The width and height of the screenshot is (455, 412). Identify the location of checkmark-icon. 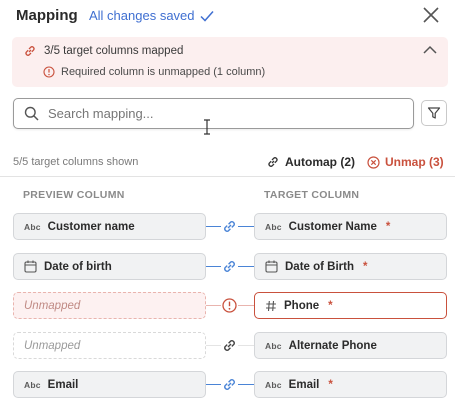
(206, 16).